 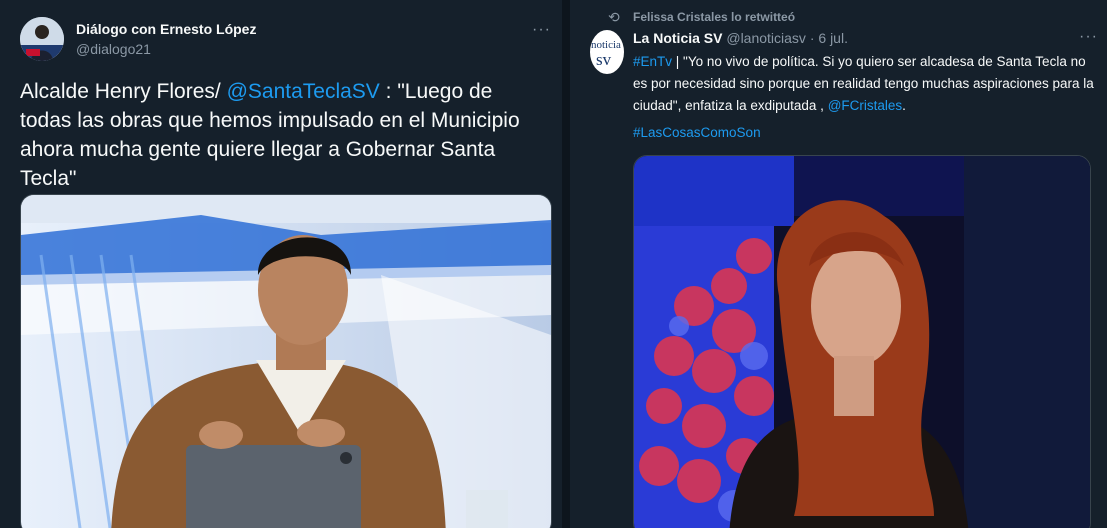 I want to click on hashtag-lascosascomoson: #LasCosasComoSon, so click(x=697, y=132).